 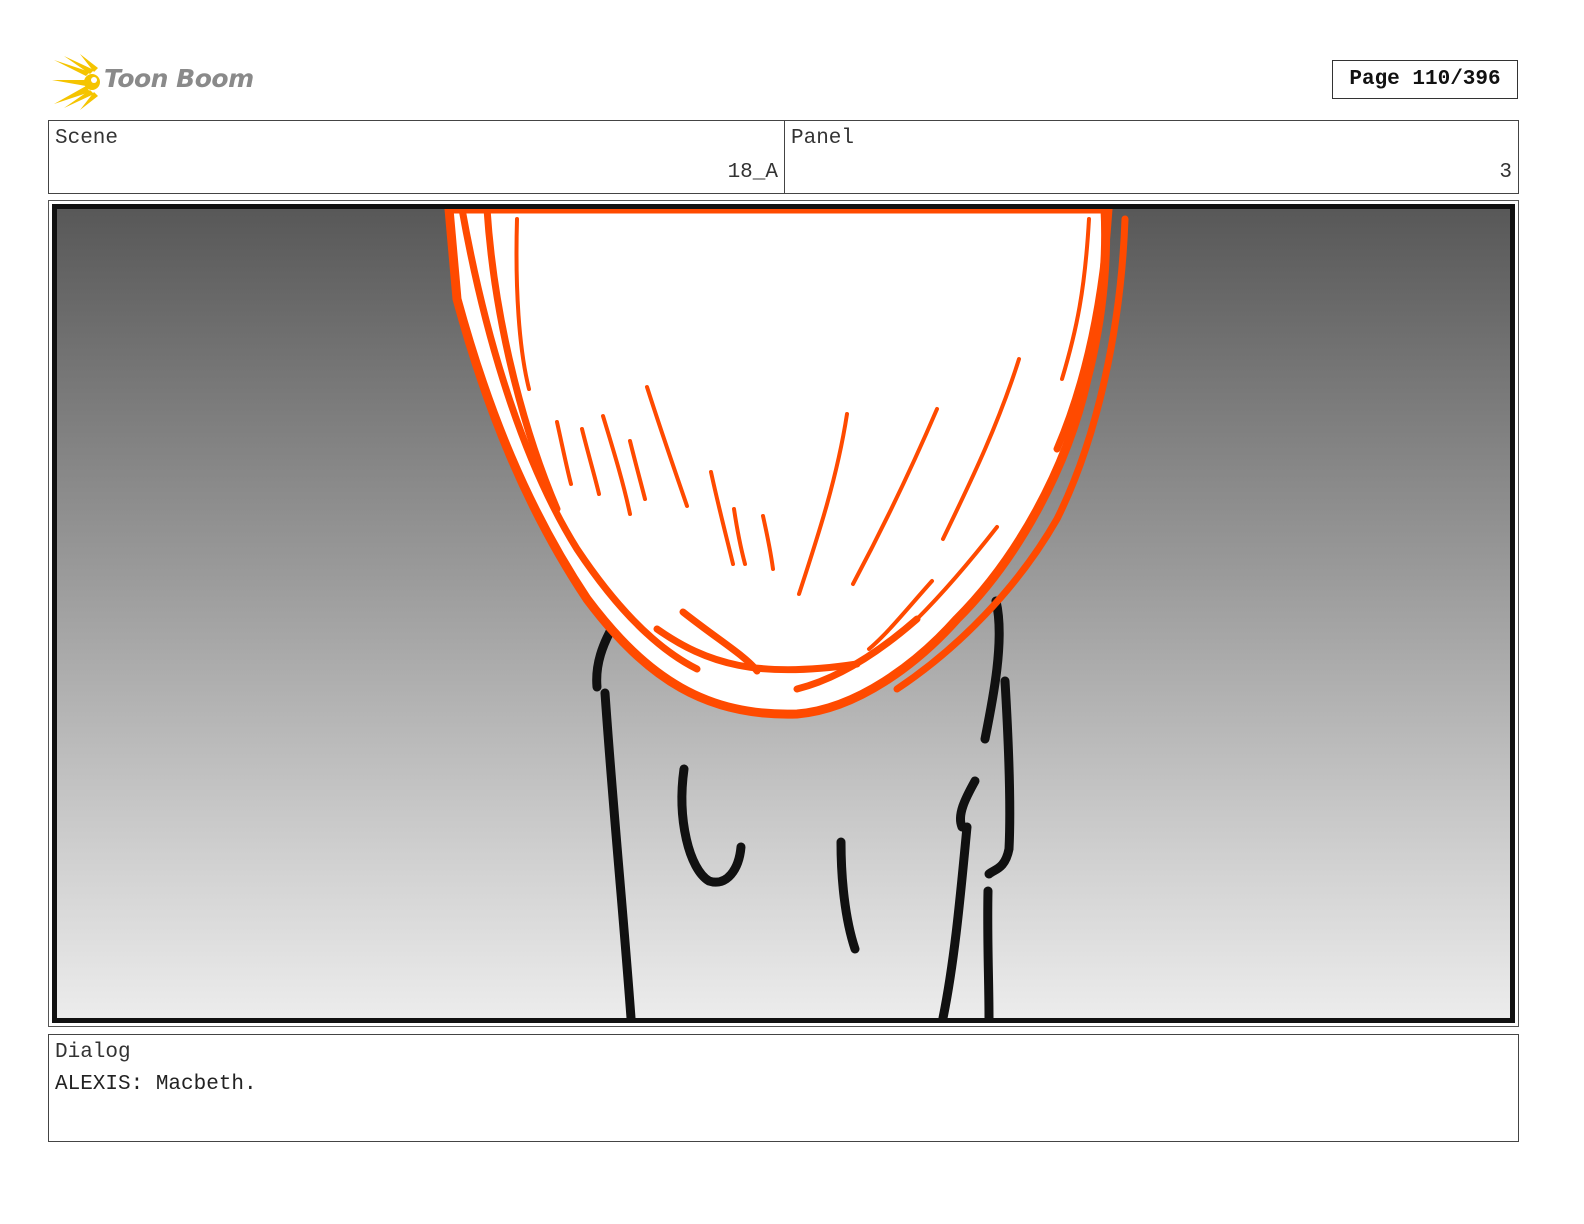 I want to click on scene-value: 18_A, so click(x=752, y=172).